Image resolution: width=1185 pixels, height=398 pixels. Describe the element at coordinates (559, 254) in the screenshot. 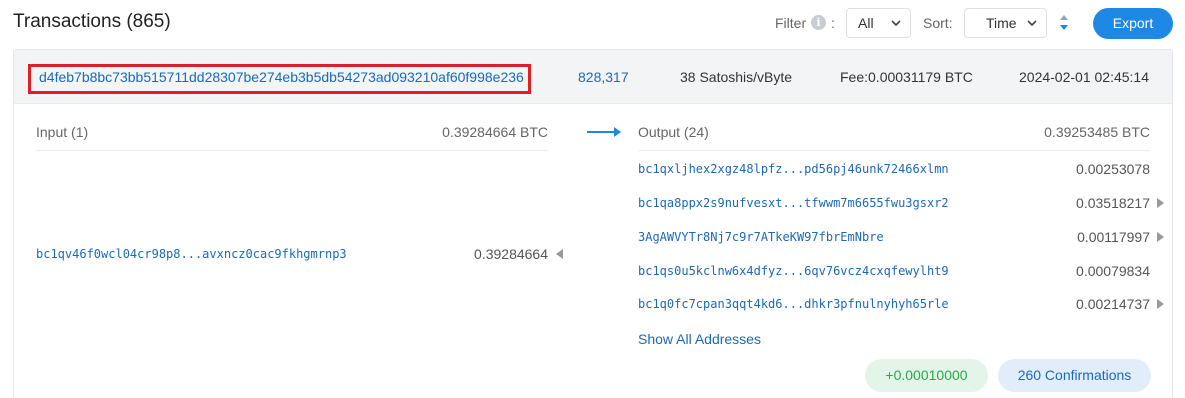

I see `triangle-left-icon` at that location.